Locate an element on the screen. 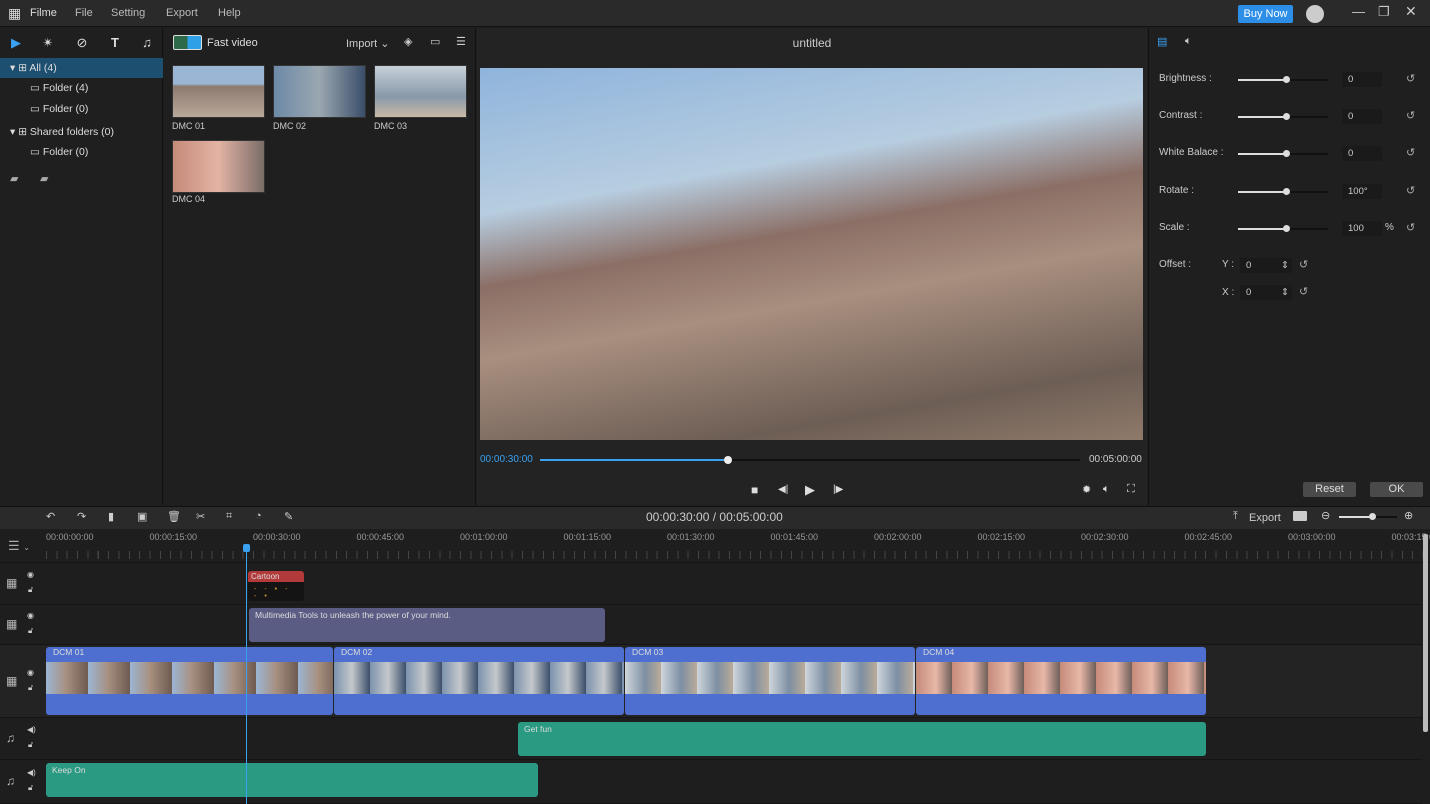 The image size is (1430, 804). volume-icon: 🔈︎ is located at coordinates (1106, 489).